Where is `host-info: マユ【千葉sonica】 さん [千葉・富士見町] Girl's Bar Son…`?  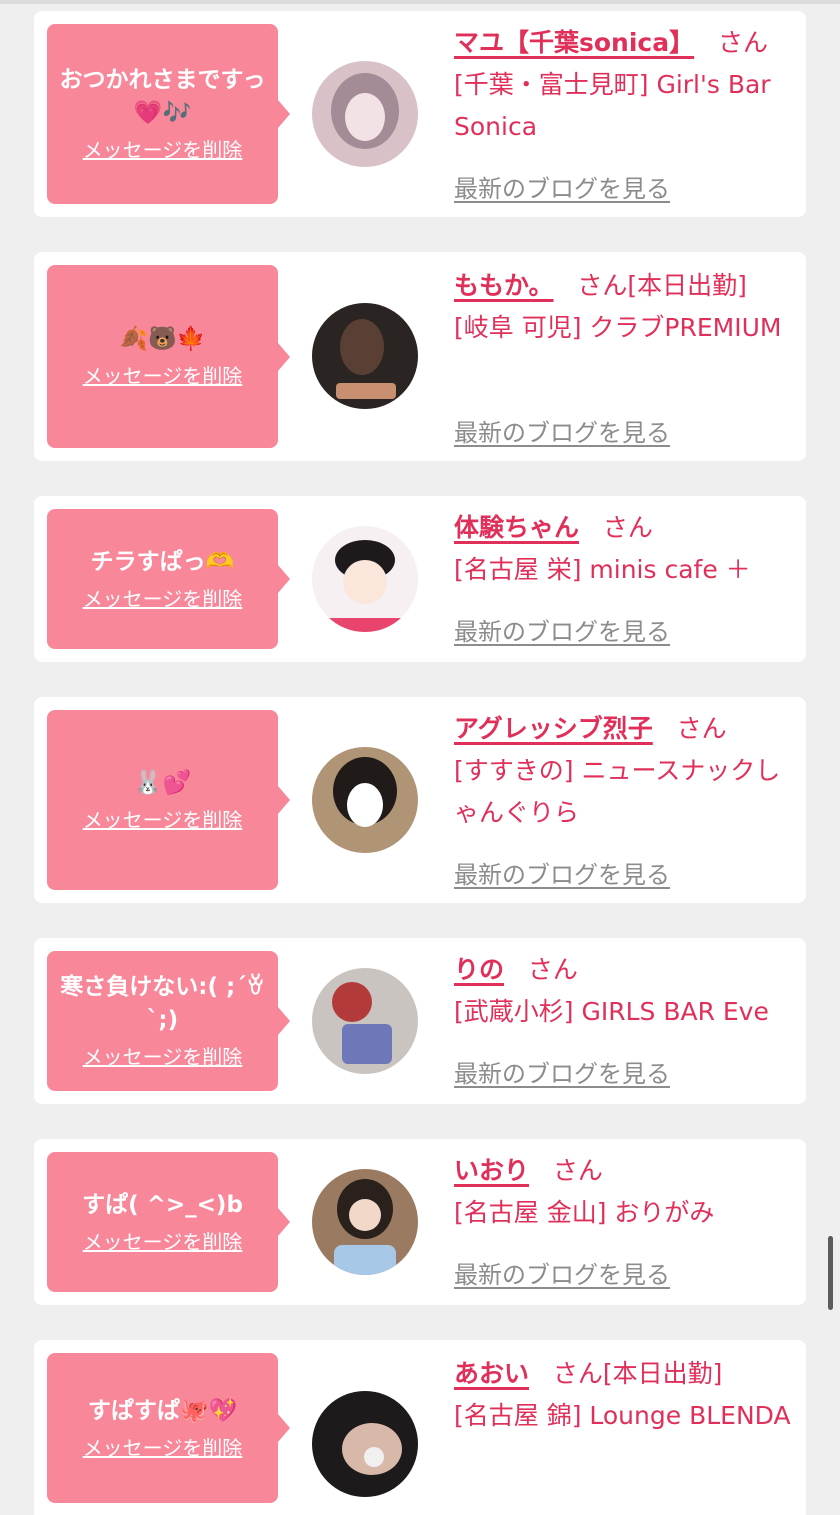
host-info: マユ【千葉sonica】 さん [千葉・富士見町] Girl's Bar Son… is located at coordinates (624, 85).